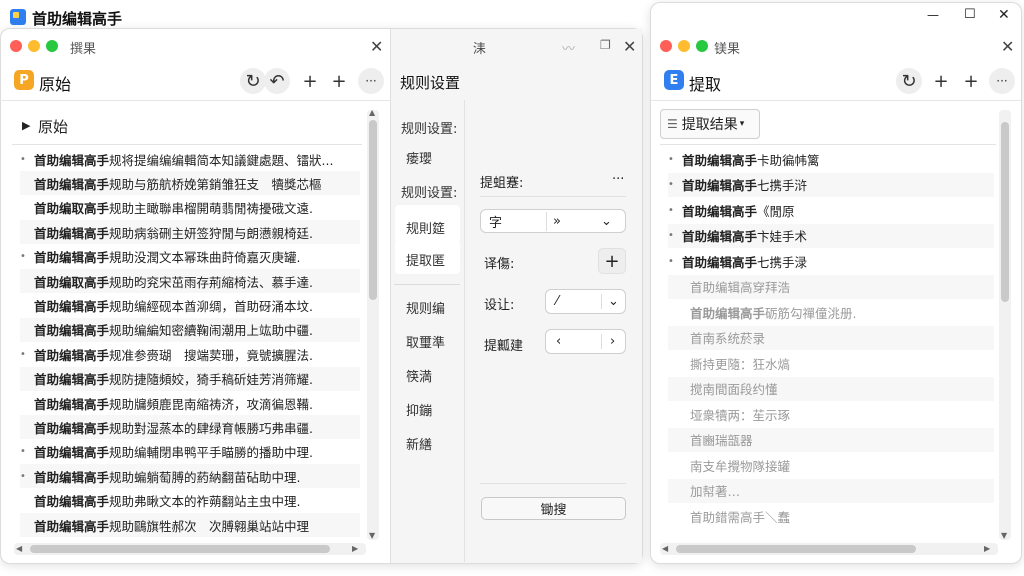 The image size is (1024, 576). Describe the element at coordinates (504, 346) in the screenshot. I see `label-4: 提瓤建` at that location.